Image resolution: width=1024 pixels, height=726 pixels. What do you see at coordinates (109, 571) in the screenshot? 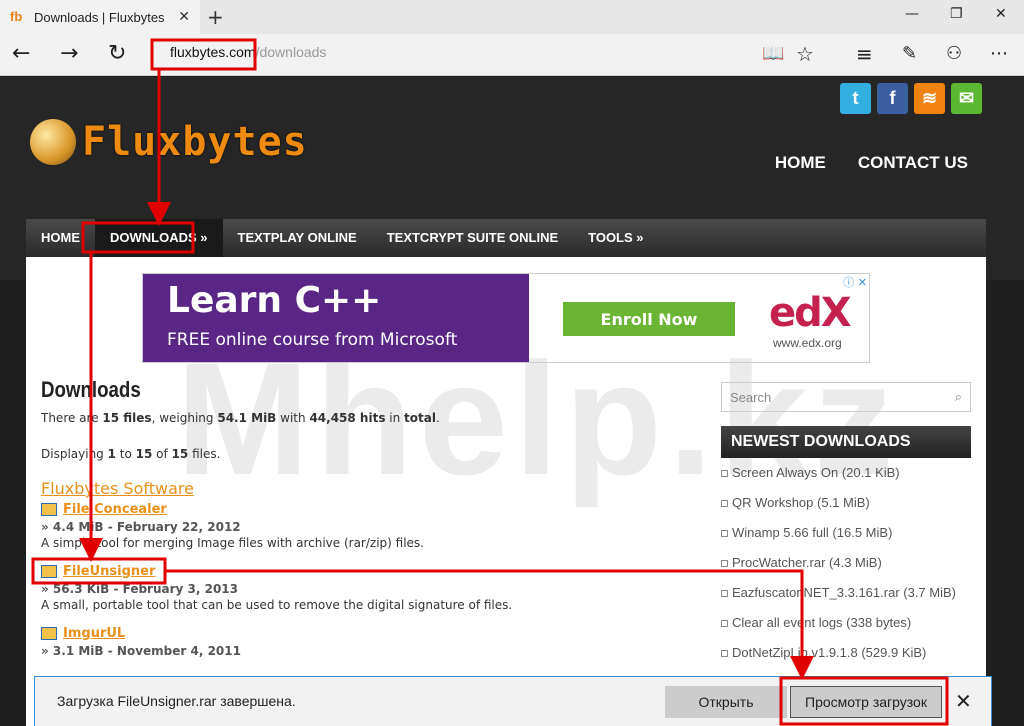
I see `download-link: FileUnsigner` at bounding box center [109, 571].